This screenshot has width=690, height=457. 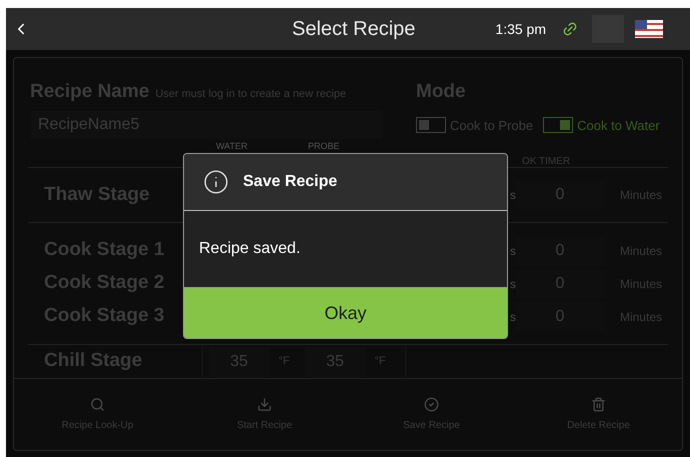 What do you see at coordinates (354, 29) in the screenshot?
I see `page-title: Select Recipe` at bounding box center [354, 29].